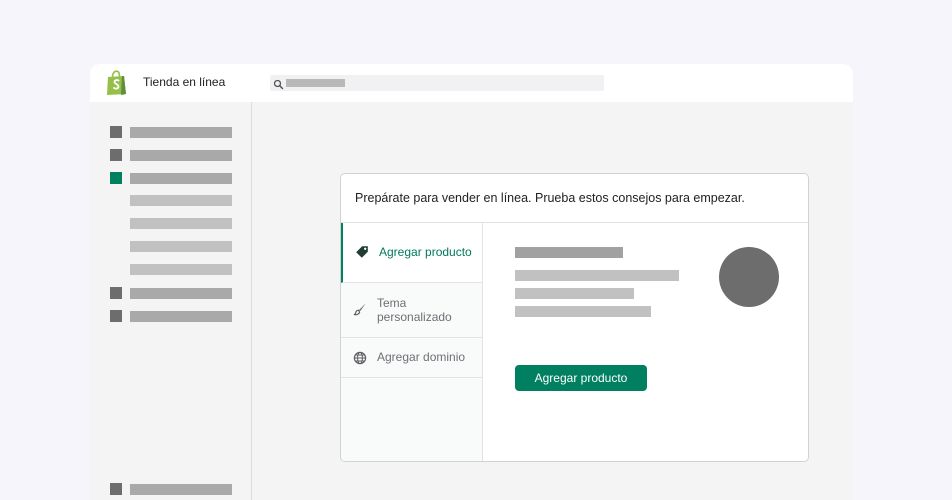 Image resolution: width=952 pixels, height=500 pixels. I want to click on tab-label: Tema personalizado, so click(414, 310).